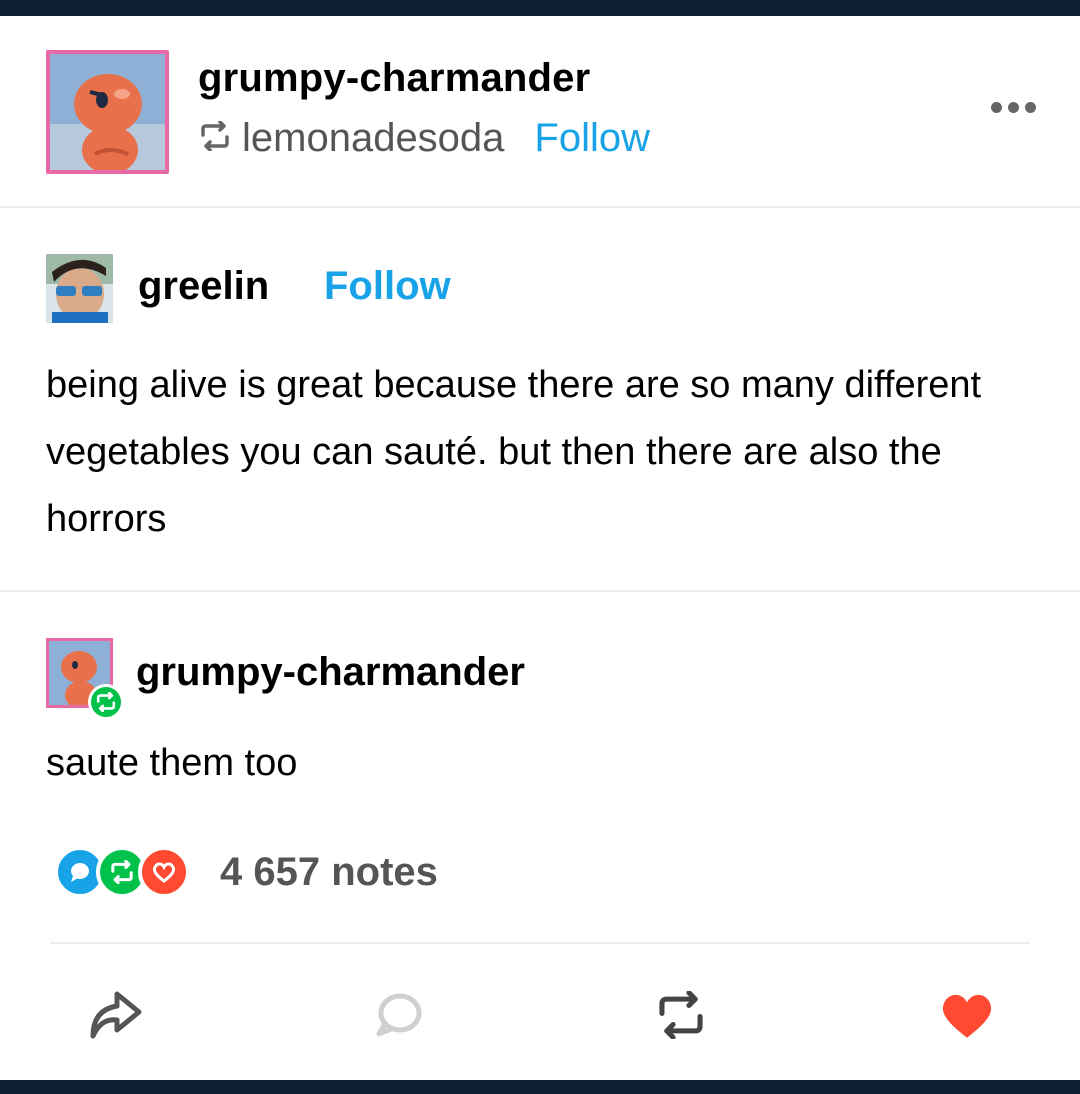 This screenshot has height=1094, width=1080. What do you see at coordinates (329, 872) in the screenshot?
I see `notes-count: 4 657 notes` at bounding box center [329, 872].